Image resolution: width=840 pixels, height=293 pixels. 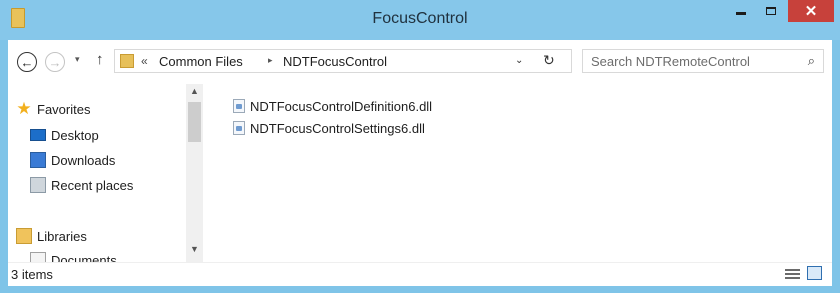 I want to click on status-bar: 3 items, so click(x=420, y=274).